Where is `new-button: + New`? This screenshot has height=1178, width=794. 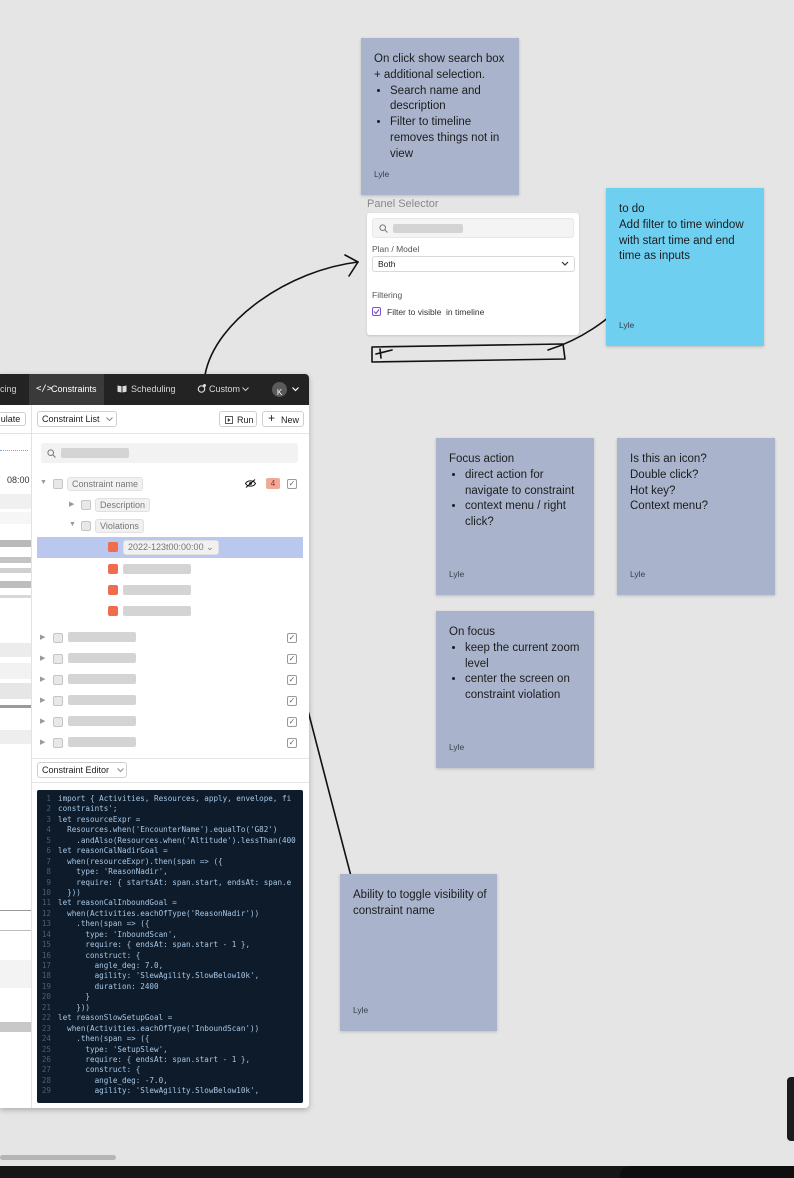 new-button: + New is located at coordinates (283, 419).